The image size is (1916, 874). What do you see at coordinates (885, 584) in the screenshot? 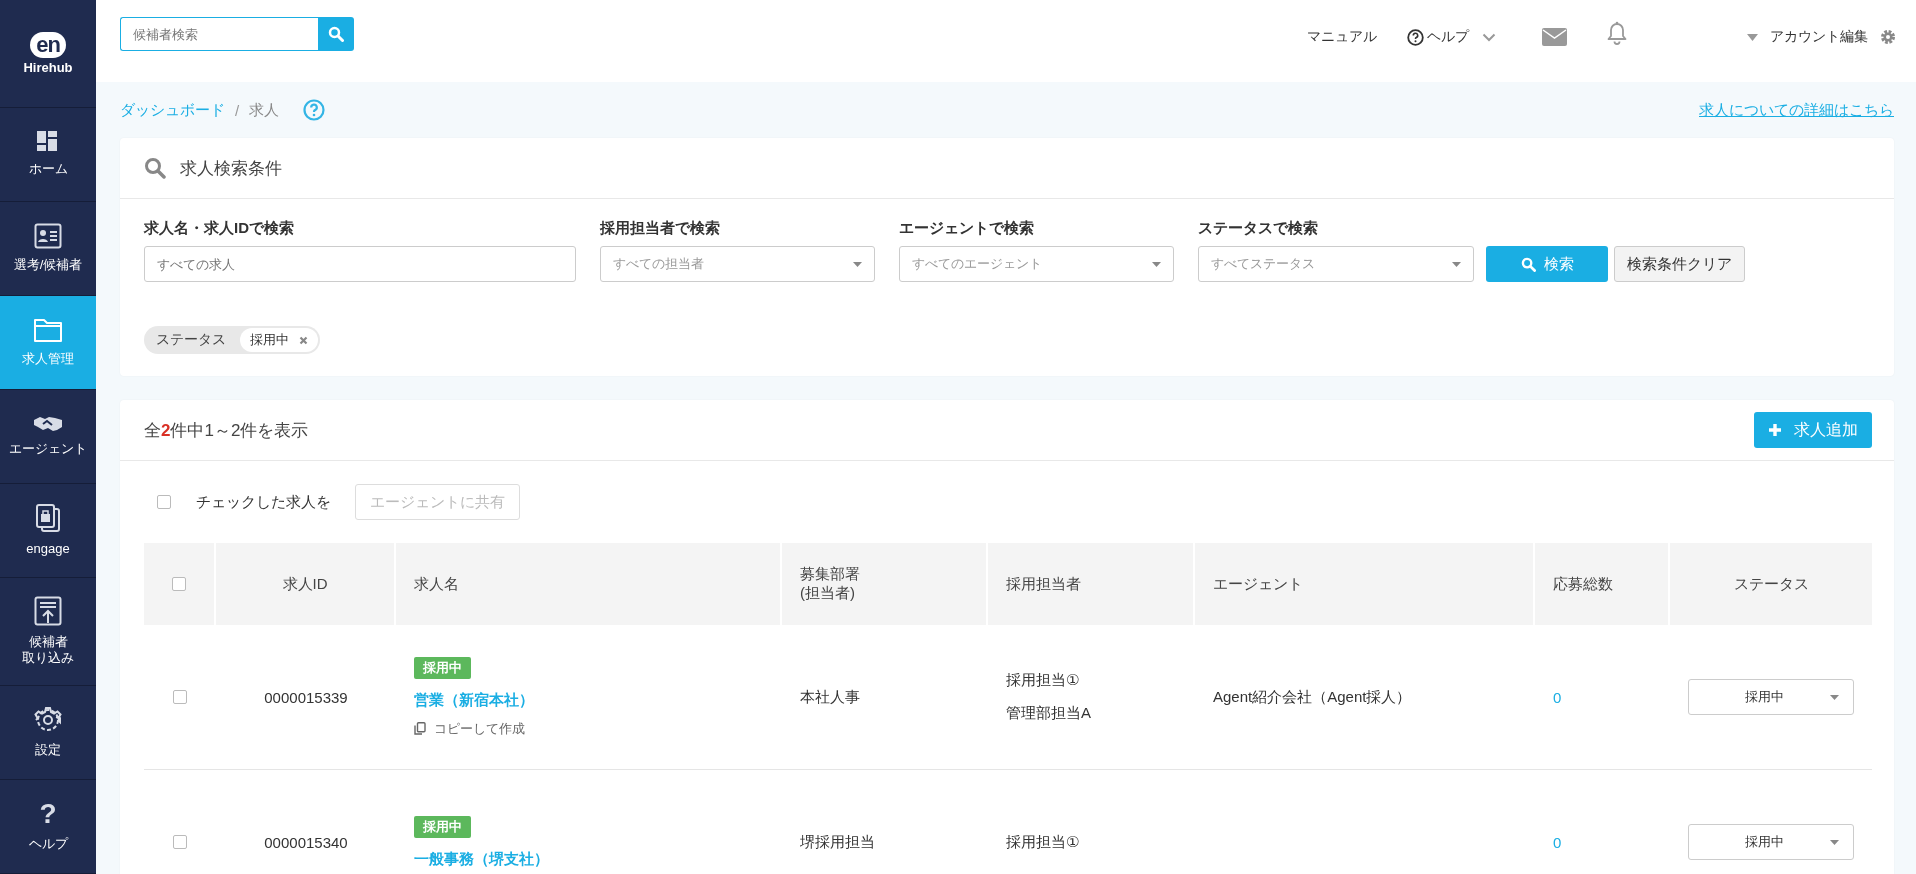
I see `column-header: 募集部署 (担当者)` at bounding box center [885, 584].